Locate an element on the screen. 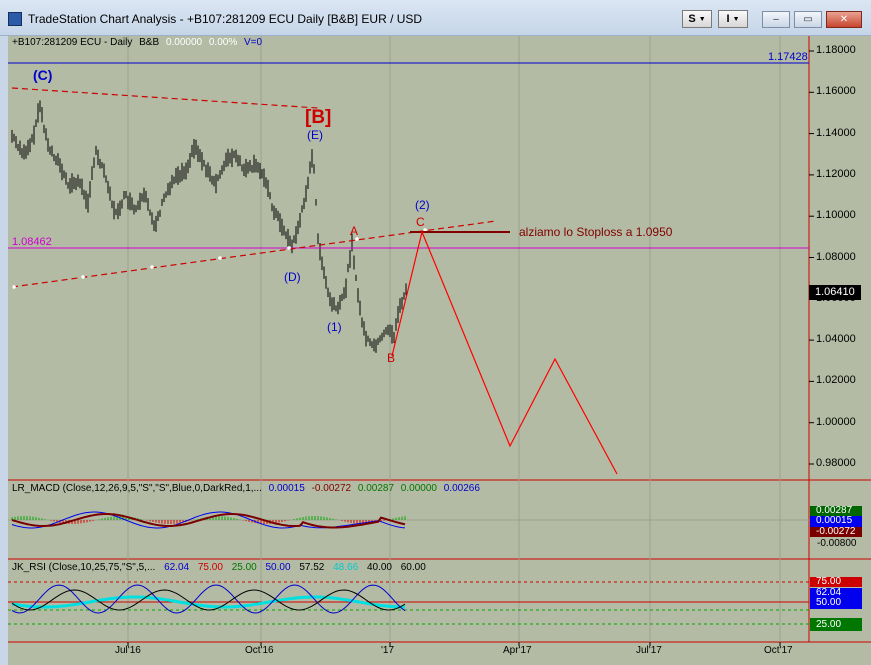 The width and height of the screenshot is (871, 665). rsi-tag-25: 25.00 is located at coordinates (836, 624).